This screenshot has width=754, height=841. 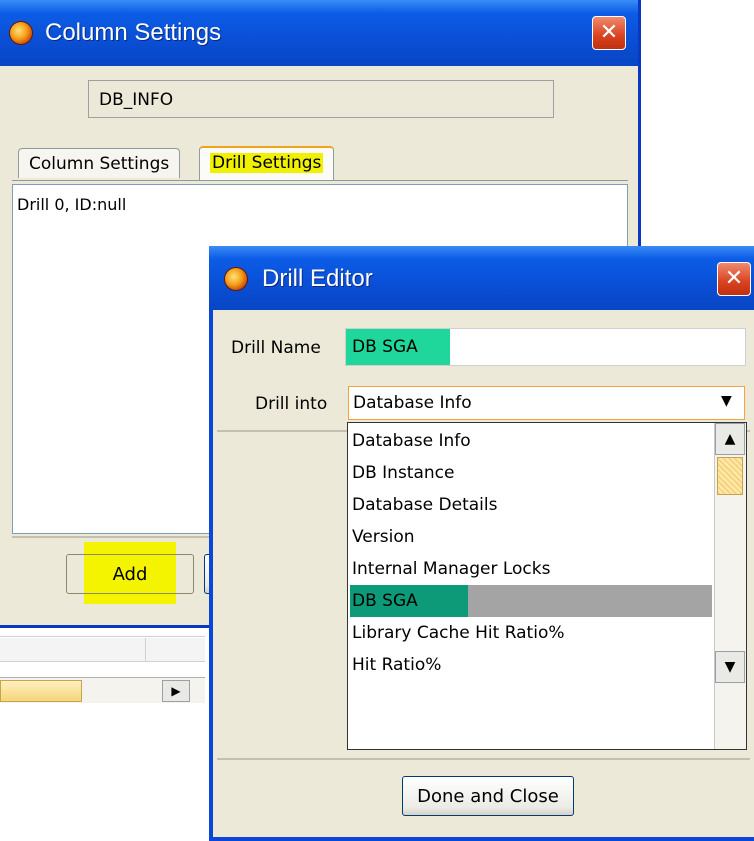 What do you see at coordinates (730, 667) in the screenshot?
I see `scroll-down-icon: ▼` at bounding box center [730, 667].